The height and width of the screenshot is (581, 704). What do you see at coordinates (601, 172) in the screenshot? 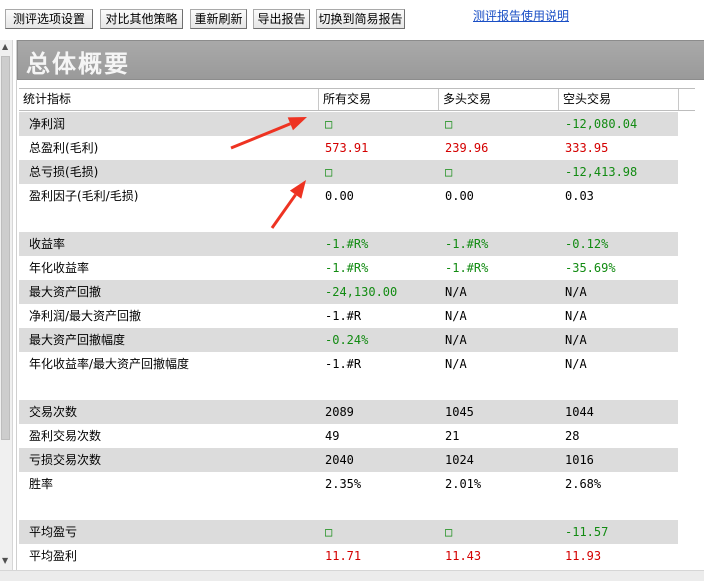
I see `row-value-short: -12,413.98` at bounding box center [601, 172].